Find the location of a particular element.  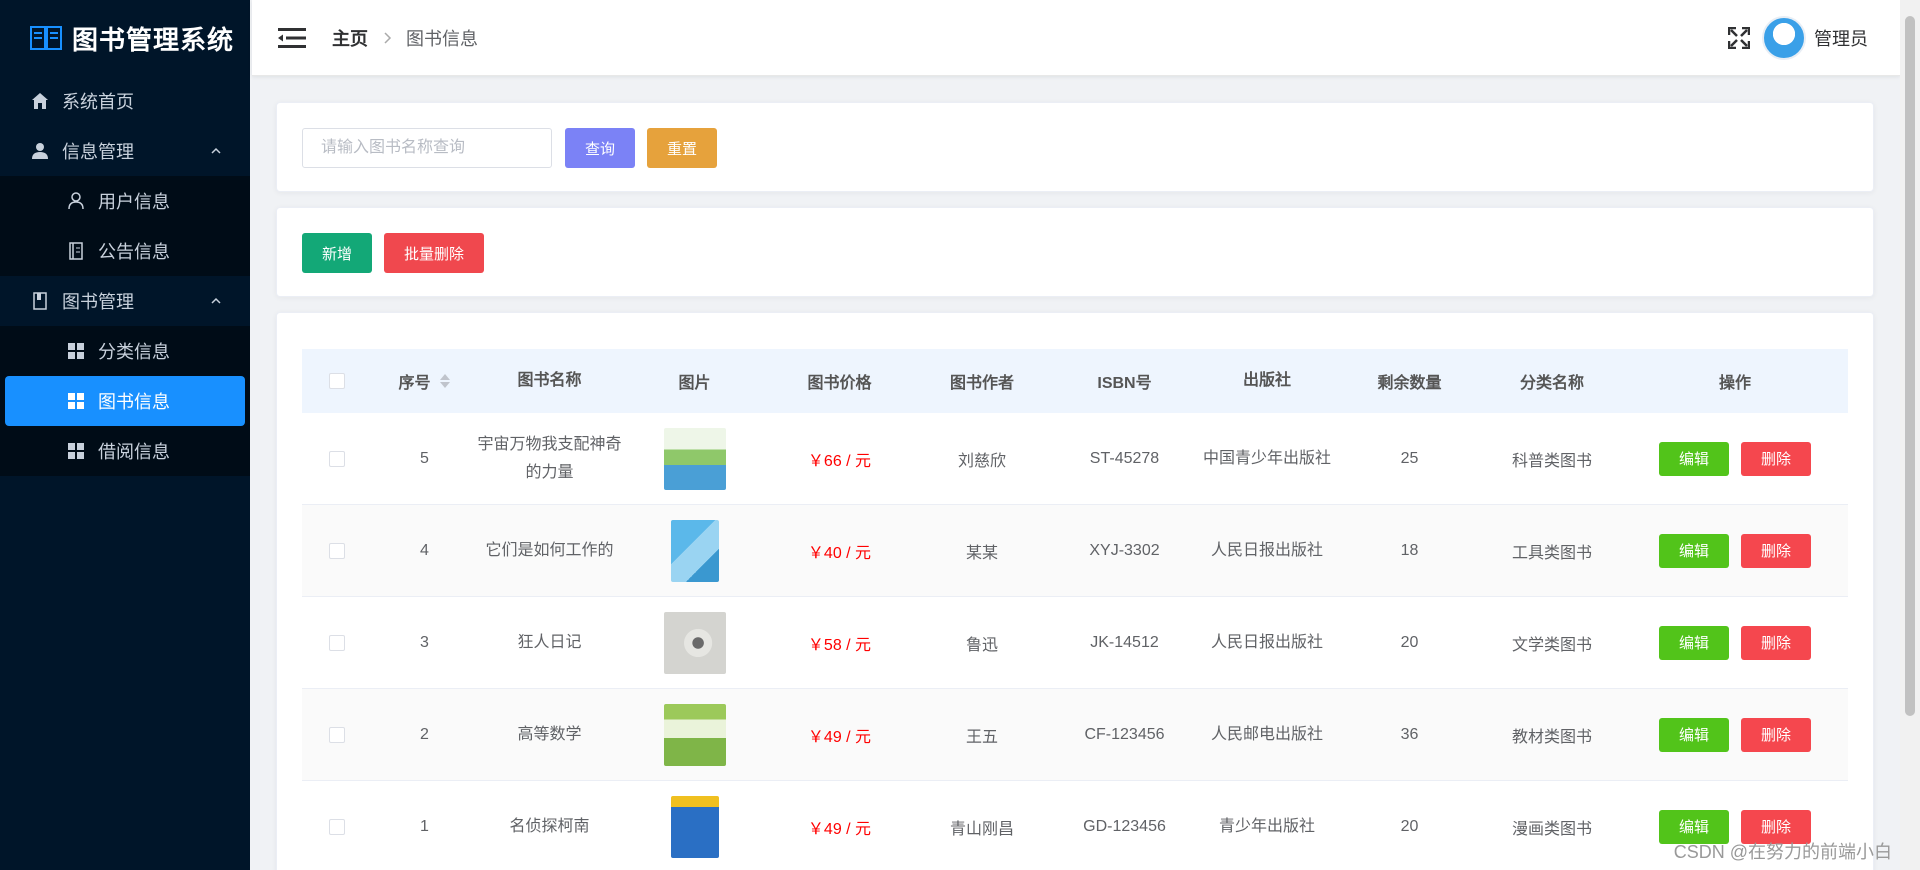

column-header-author: 图书作者 is located at coordinates (981, 383).